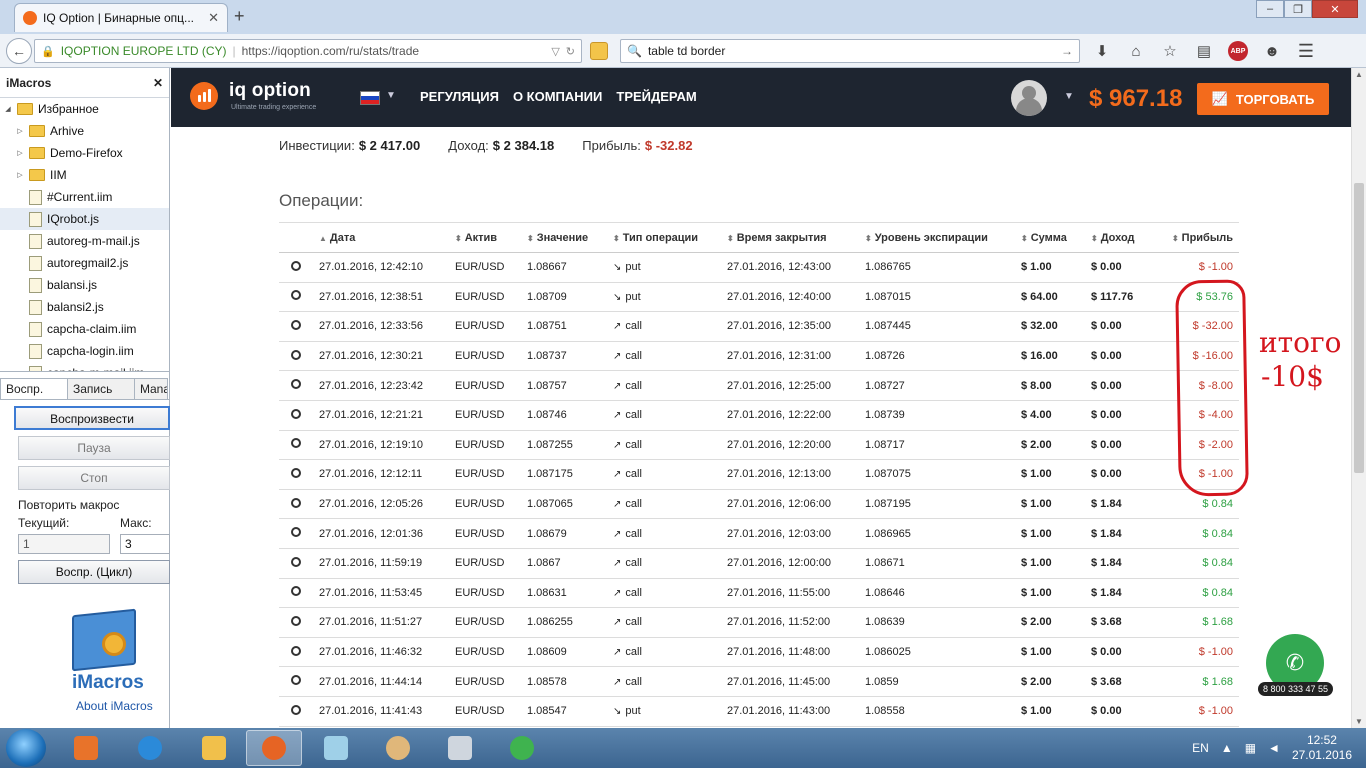 The width and height of the screenshot is (1366, 768). I want to click on column-header: ⬍ Значение, so click(570, 237).